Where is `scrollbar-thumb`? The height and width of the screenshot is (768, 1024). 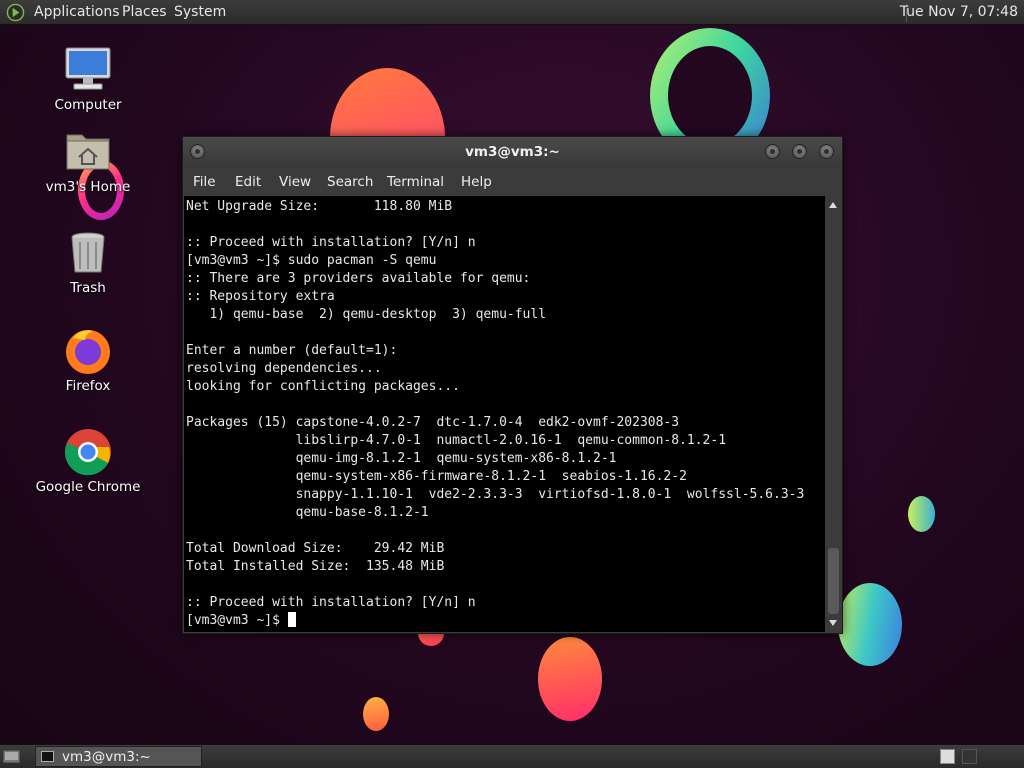
scrollbar-thumb is located at coordinates (833, 581).